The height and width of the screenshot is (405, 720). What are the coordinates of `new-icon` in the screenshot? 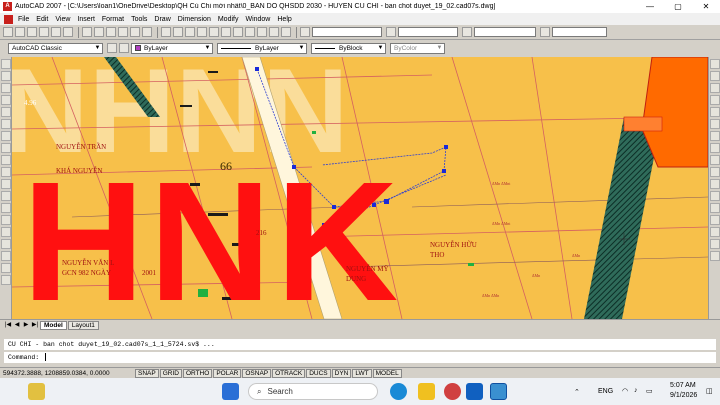 It's located at (8, 32).